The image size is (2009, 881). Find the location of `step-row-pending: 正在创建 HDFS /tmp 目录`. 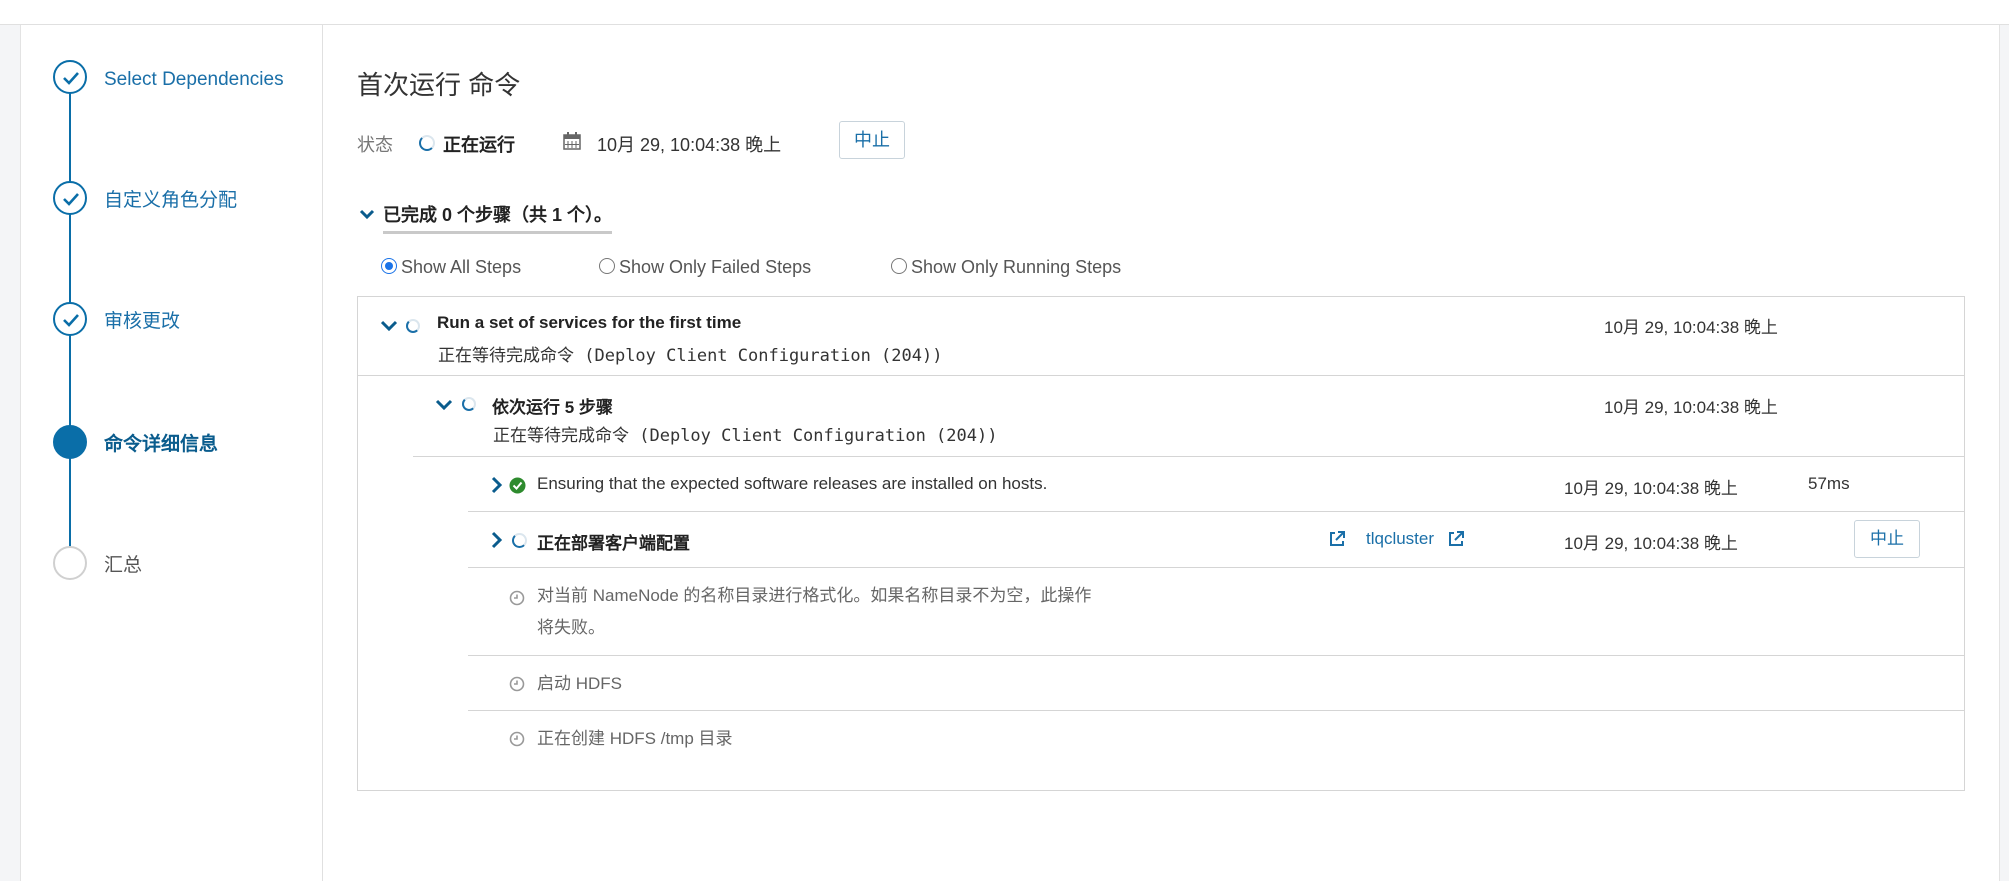

step-row-pending: 正在创建 HDFS /tmp 目录 is located at coordinates (1216, 739).